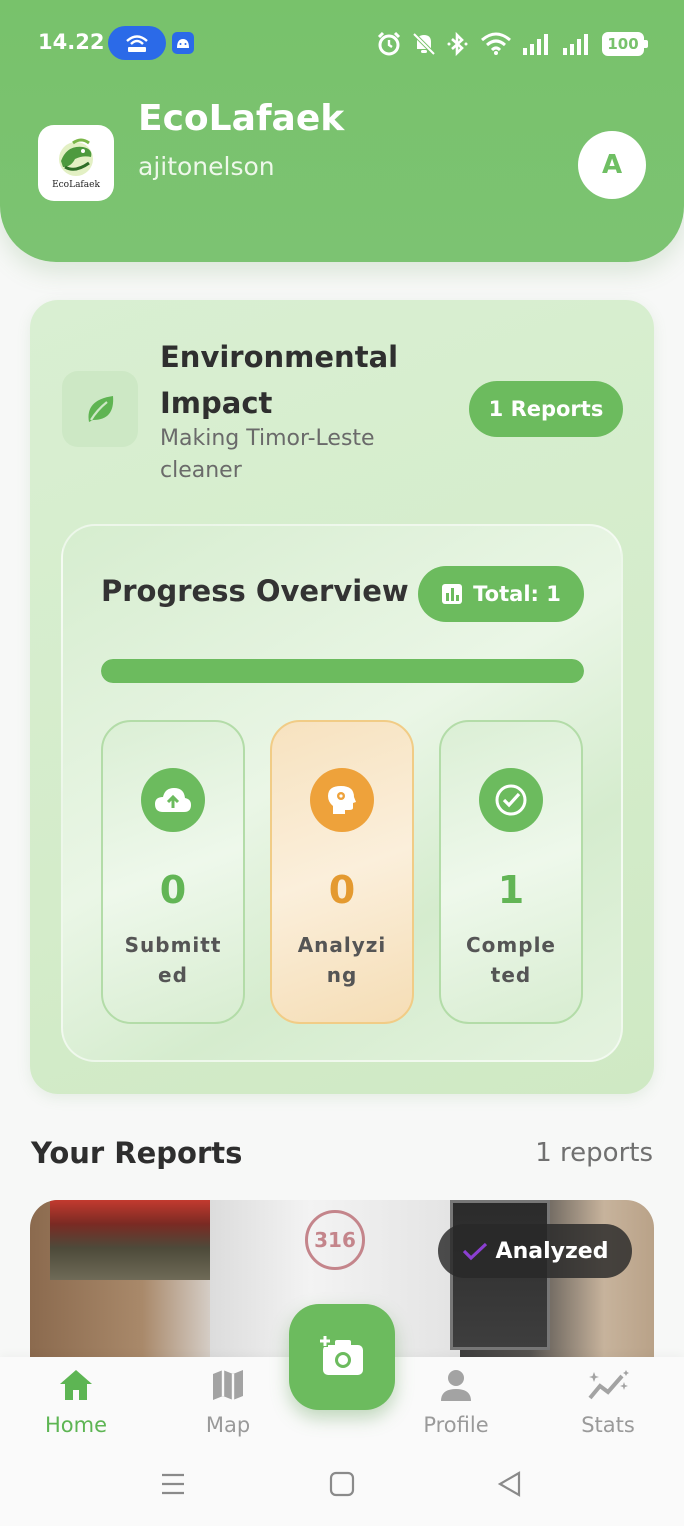 Image resolution: width=684 pixels, height=1526 pixels. What do you see at coordinates (608, 1401) in the screenshot?
I see `nav-stats: Stats` at bounding box center [608, 1401].